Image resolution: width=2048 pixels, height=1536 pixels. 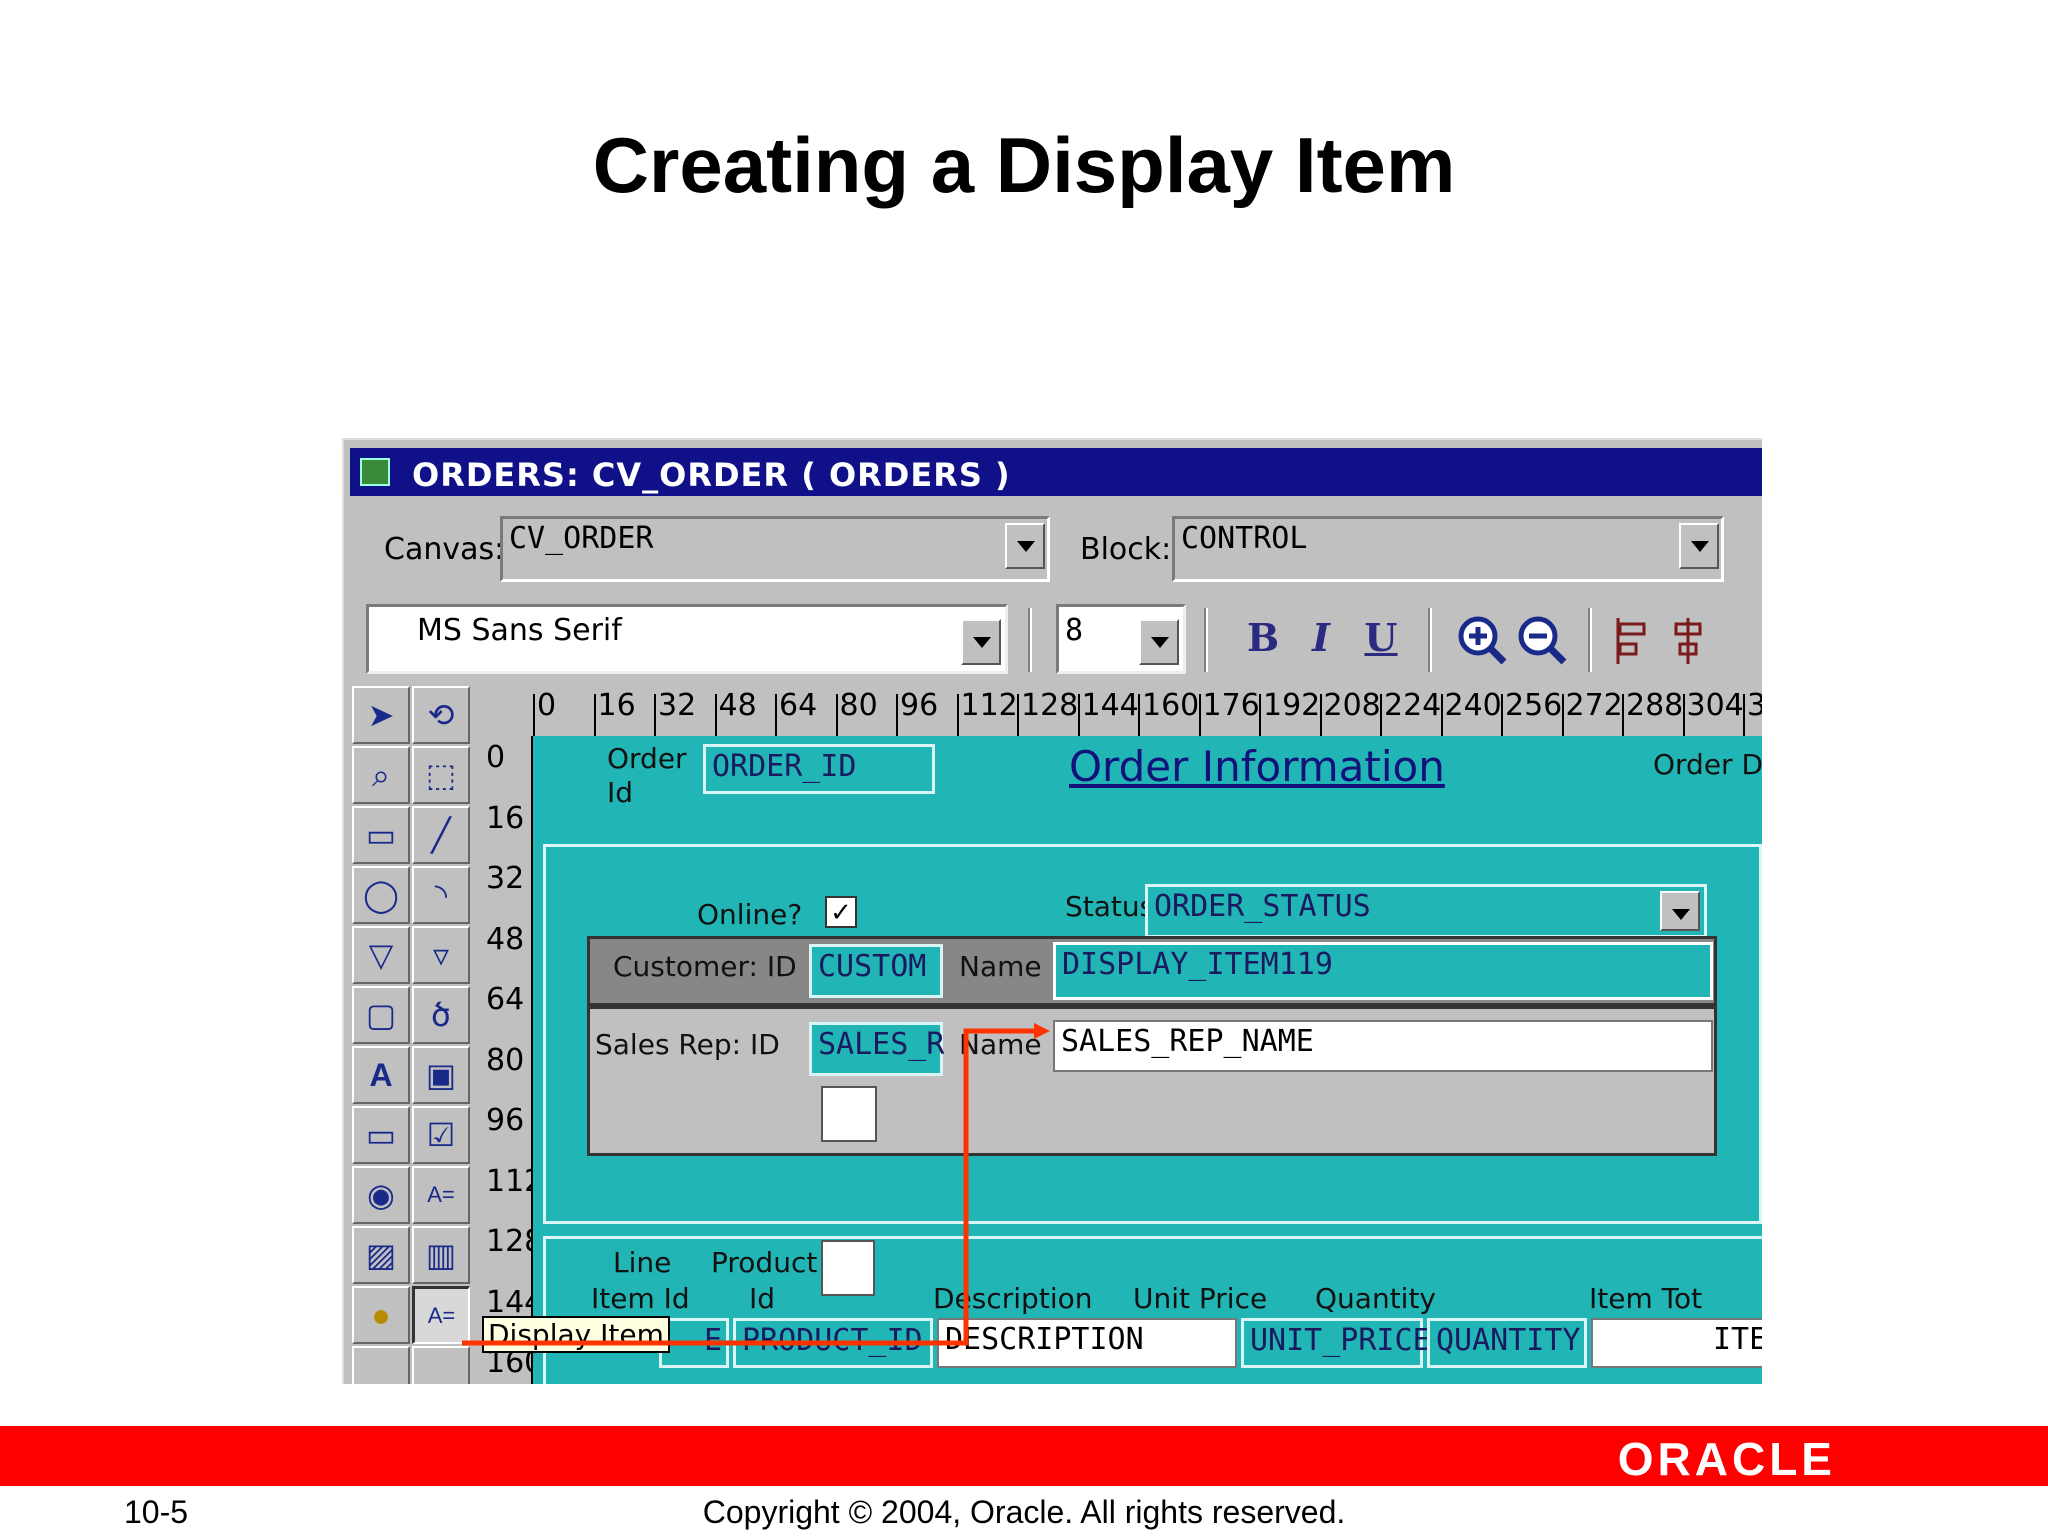 What do you see at coordinates (1024, 165) in the screenshot?
I see `slide-title: Creating a Display Item` at bounding box center [1024, 165].